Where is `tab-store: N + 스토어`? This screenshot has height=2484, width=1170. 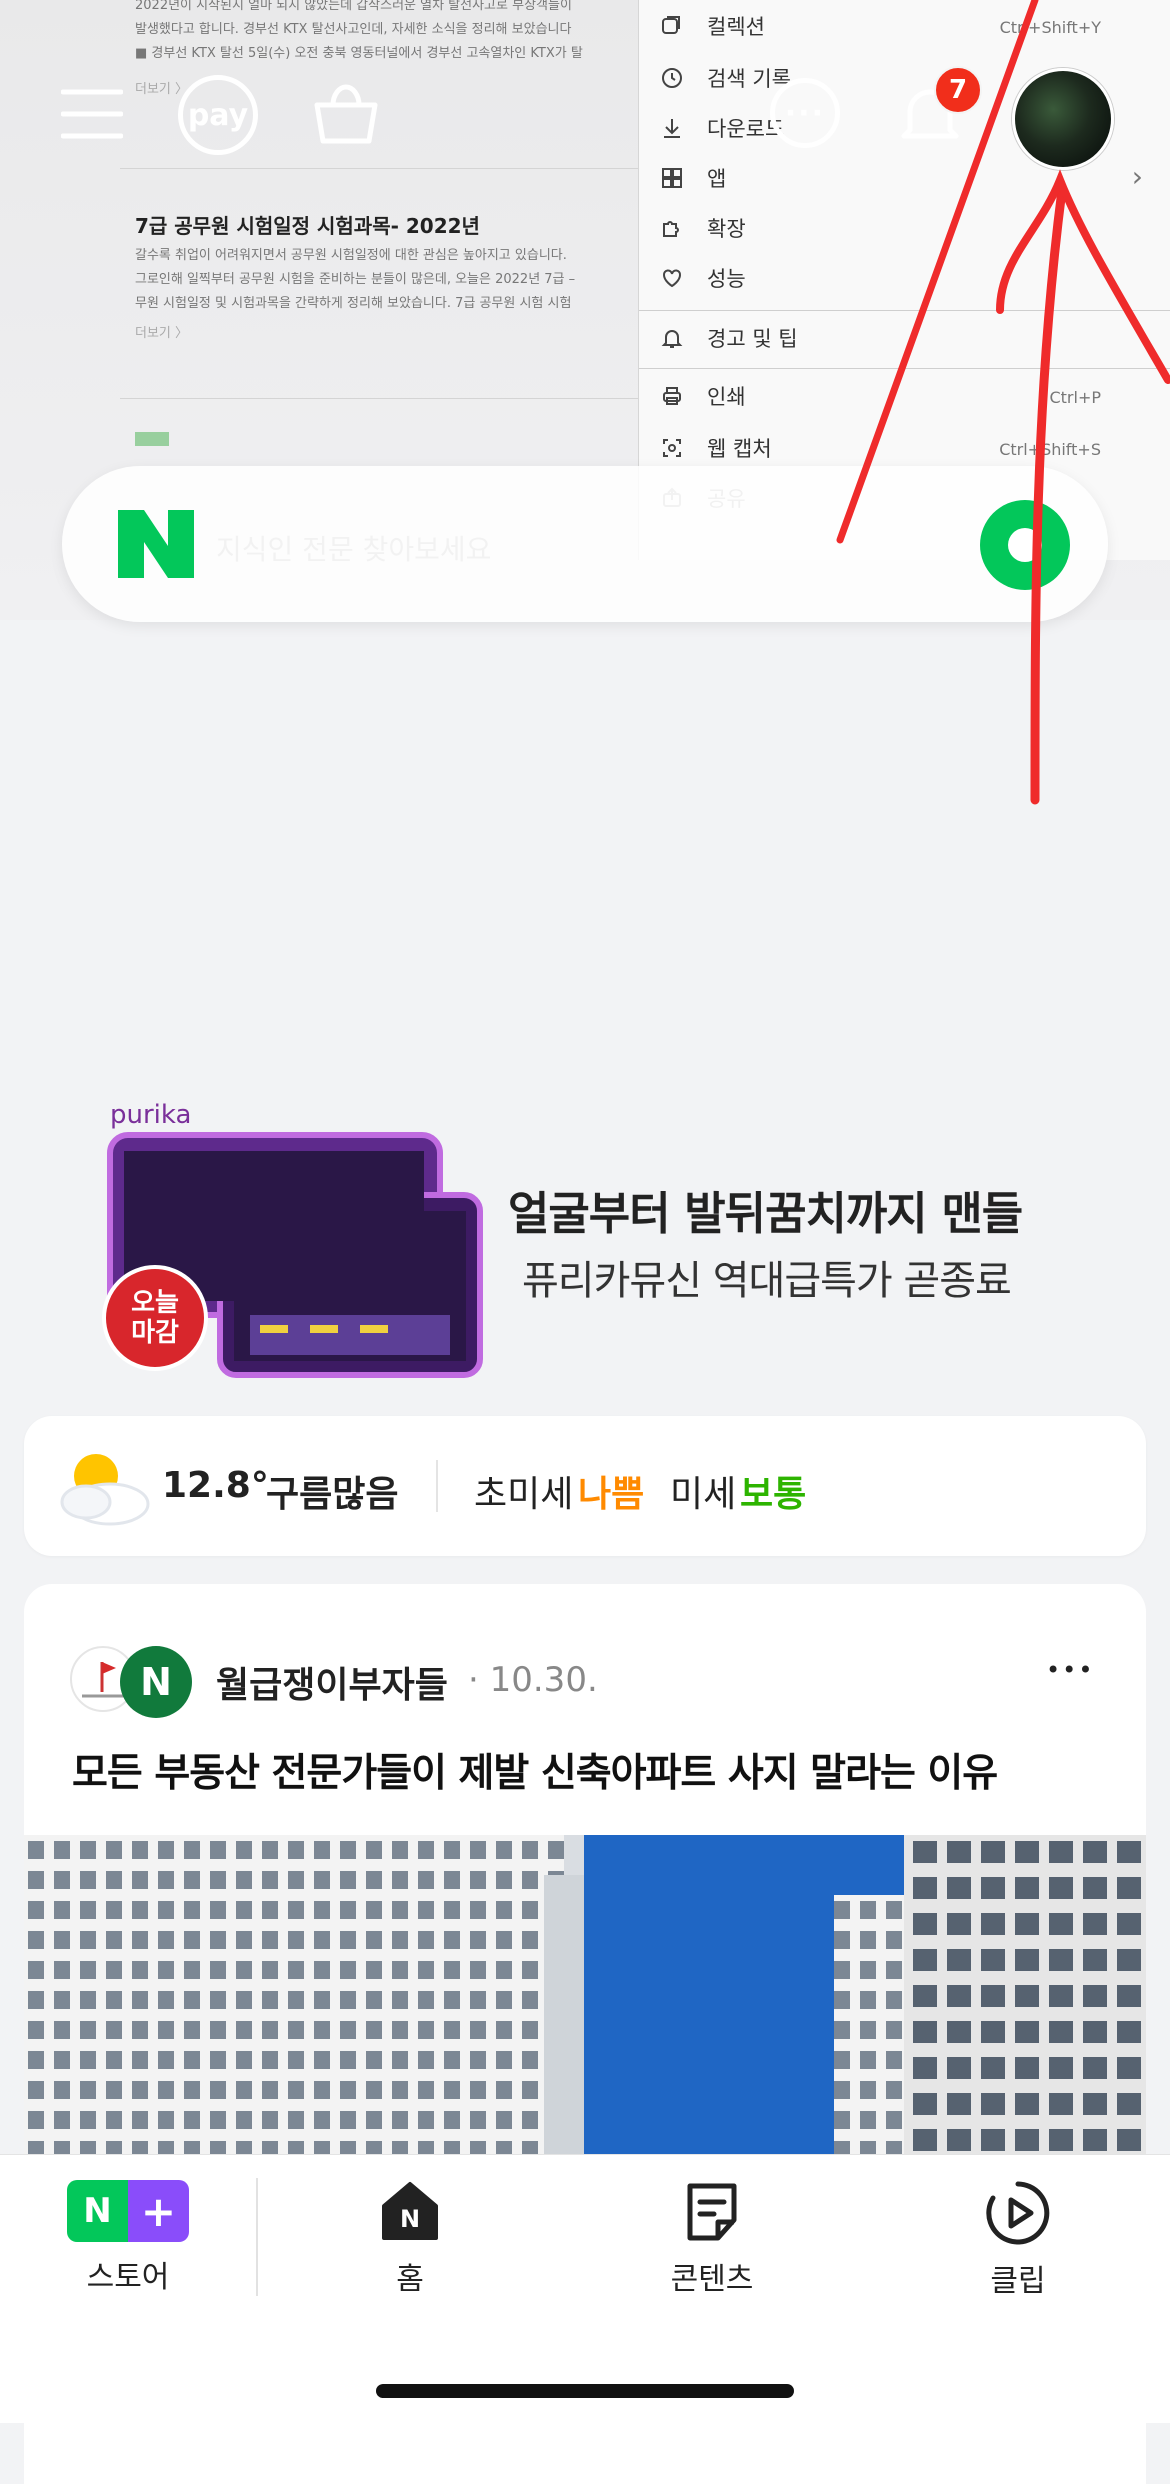 tab-store: N + 스토어 is located at coordinates (128, 2240).